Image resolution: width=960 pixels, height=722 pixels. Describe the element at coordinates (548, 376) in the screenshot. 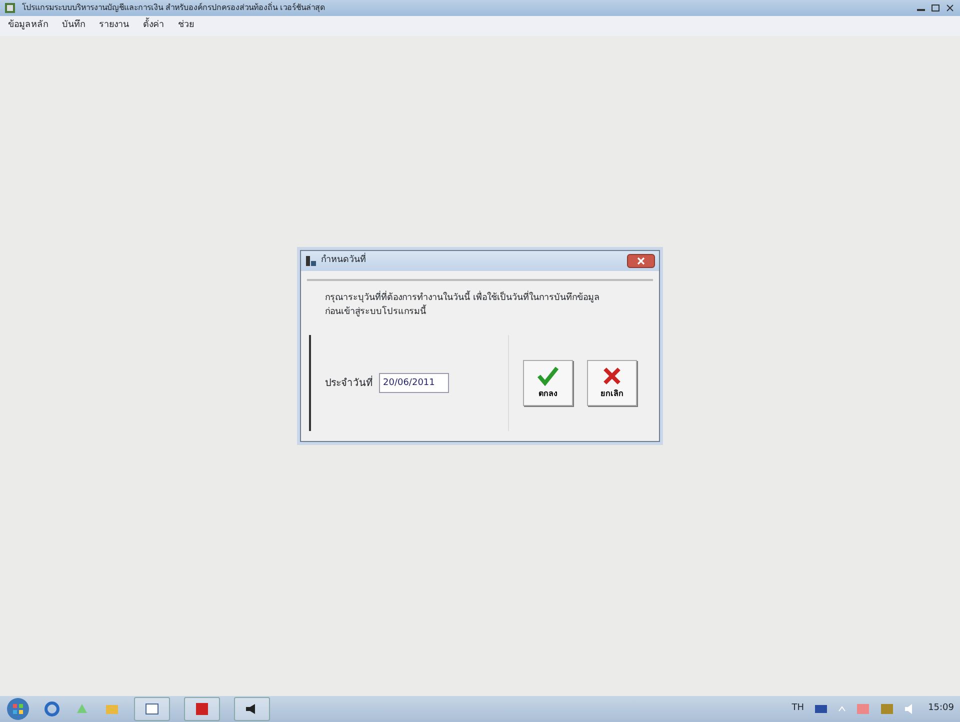

I see `check-icon` at that location.